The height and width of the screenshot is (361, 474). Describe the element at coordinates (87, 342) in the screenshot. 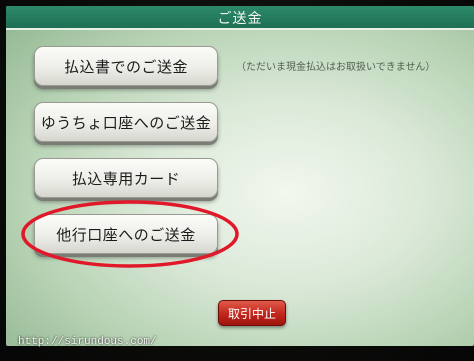

I see `watermark-url: http://sirundous.com/` at that location.